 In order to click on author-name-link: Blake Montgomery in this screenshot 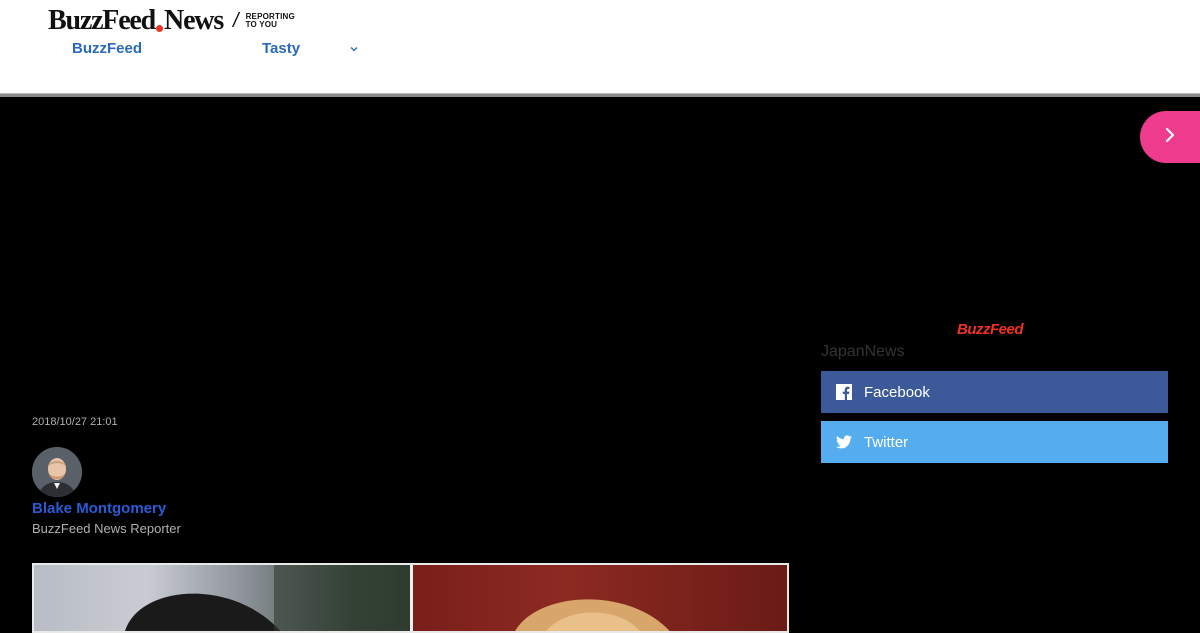, I will do `click(99, 508)`.